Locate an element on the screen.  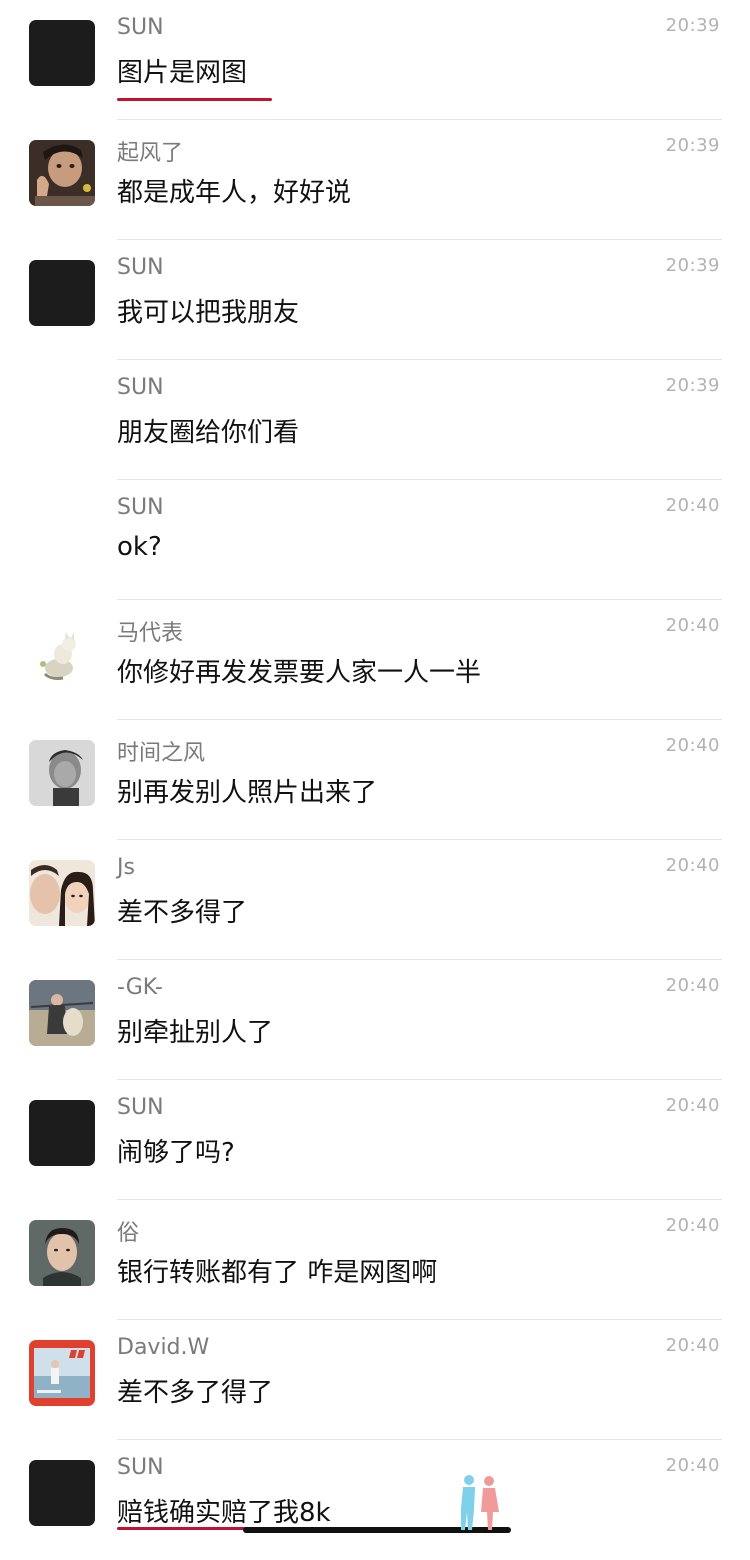
chat-message: Js 20:40 差不多得了 is located at coordinates (375, 900).